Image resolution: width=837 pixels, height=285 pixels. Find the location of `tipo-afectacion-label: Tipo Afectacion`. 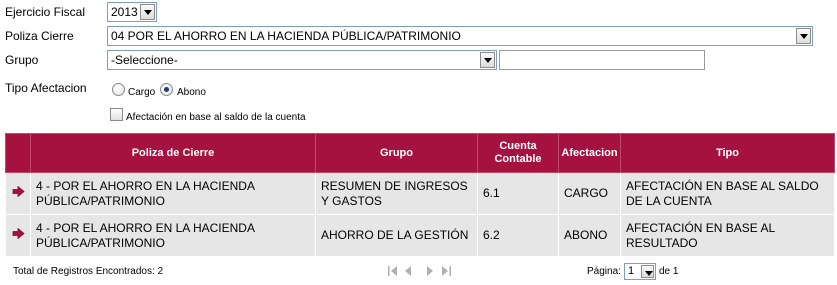

tipo-afectacion-label: Tipo Afectacion is located at coordinates (46, 88).